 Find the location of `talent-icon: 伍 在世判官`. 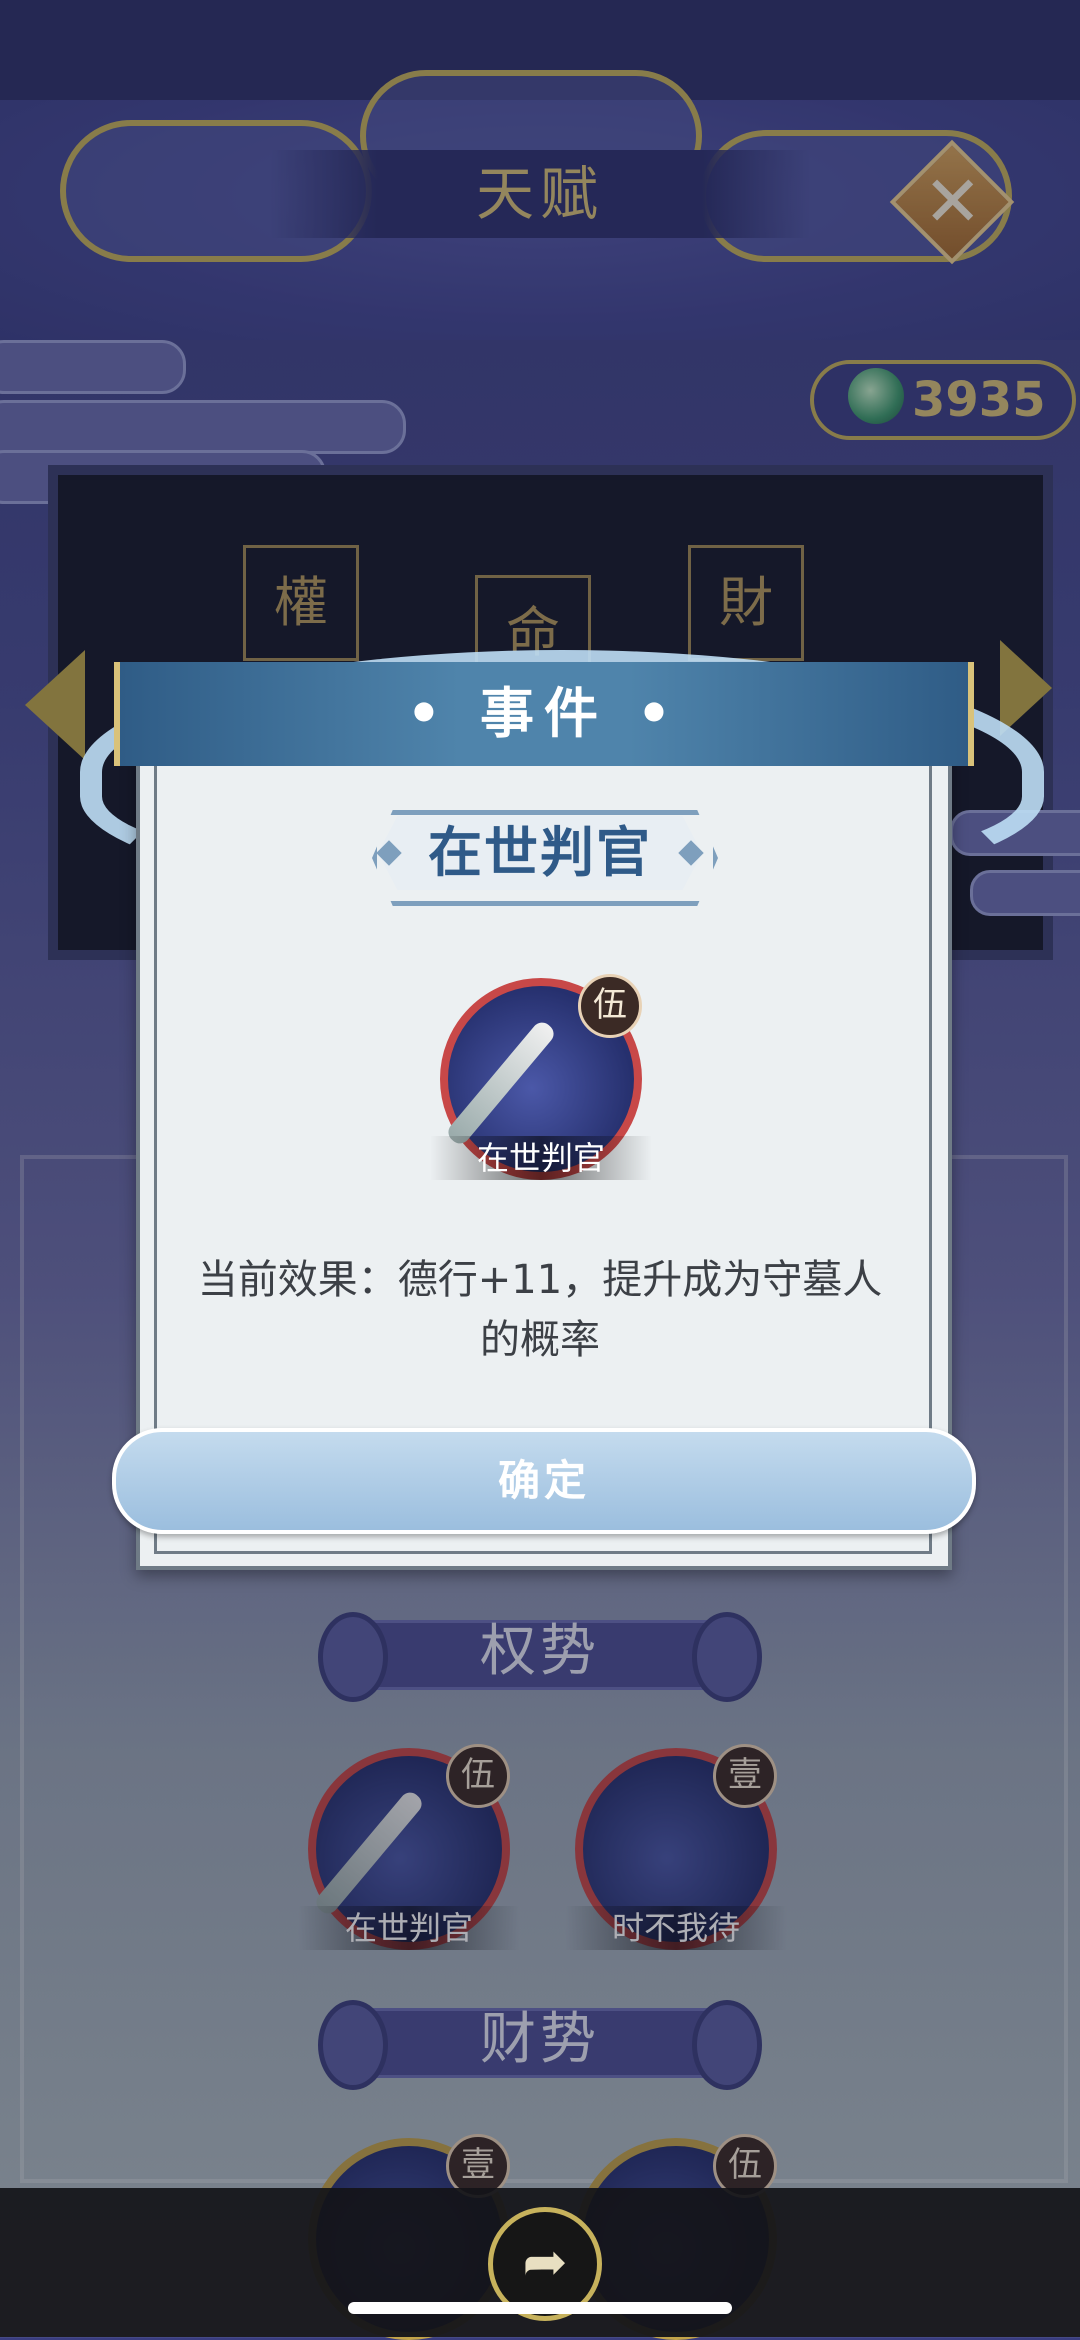

talent-icon: 伍 在世判官 is located at coordinates (541, 1077).